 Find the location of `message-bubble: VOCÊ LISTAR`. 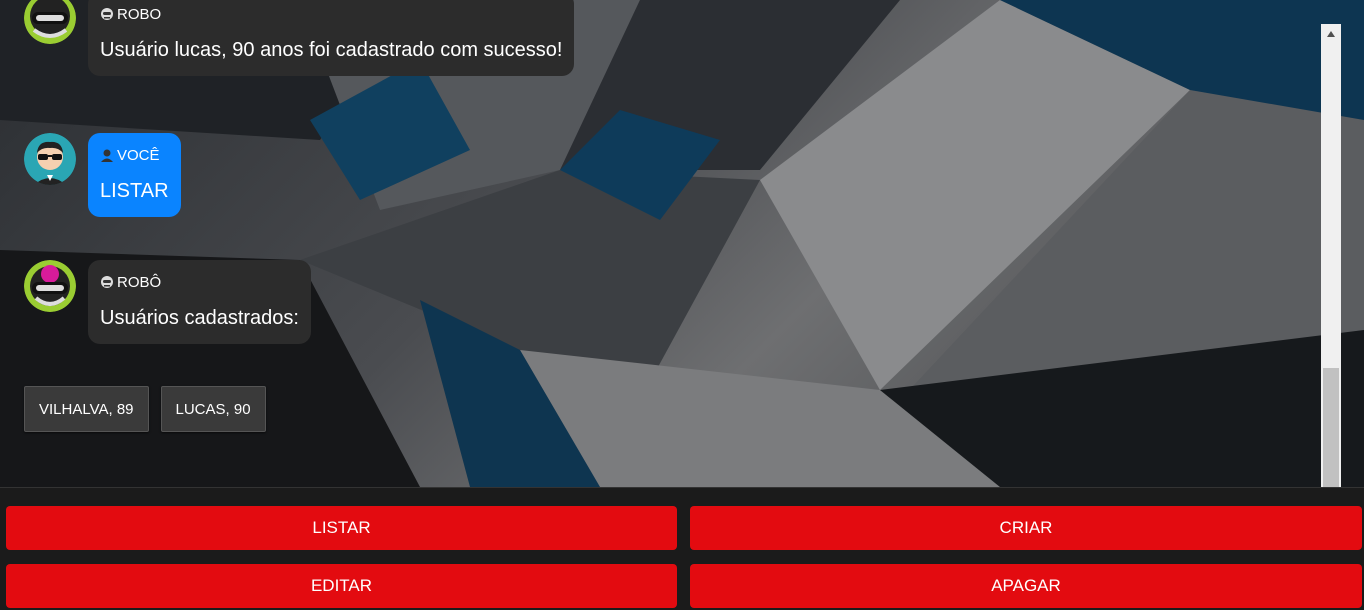

message-bubble: VOCÊ LISTAR is located at coordinates (134, 175).